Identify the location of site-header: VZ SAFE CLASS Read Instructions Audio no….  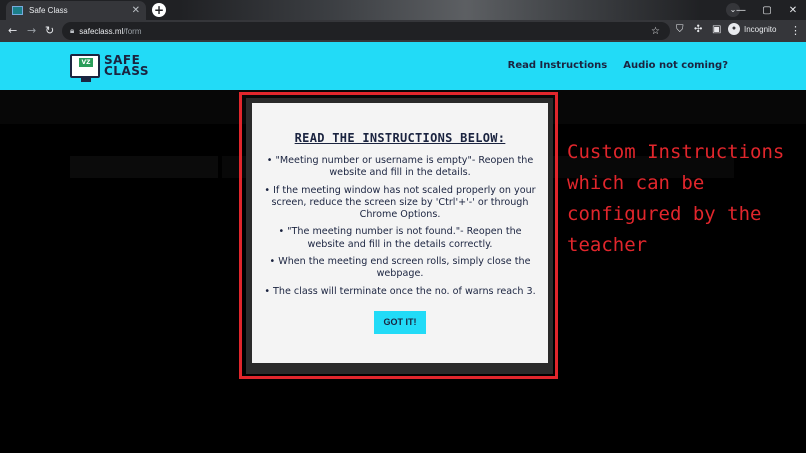
(403, 66).